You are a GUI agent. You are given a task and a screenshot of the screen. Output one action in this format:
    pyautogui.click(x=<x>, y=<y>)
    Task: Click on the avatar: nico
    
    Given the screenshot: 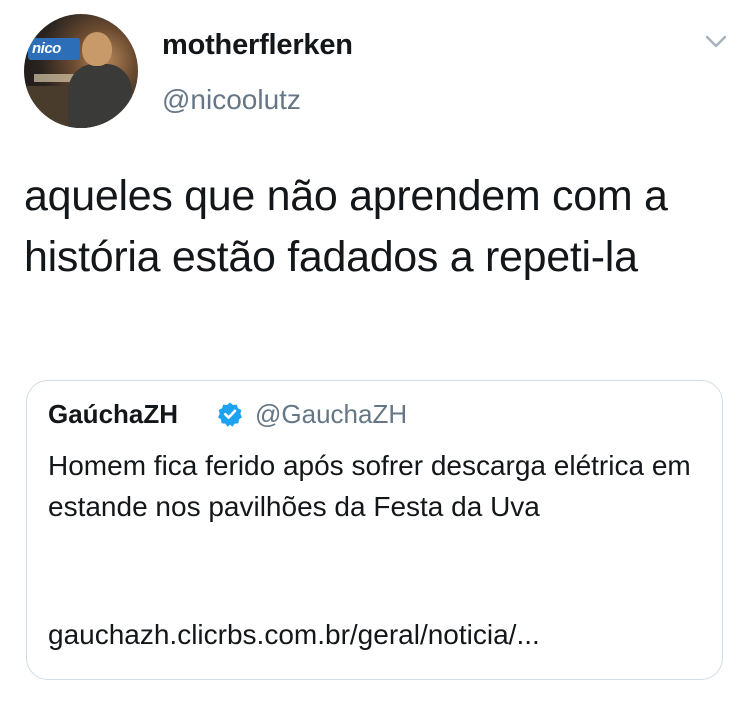 What is the action you would take?
    pyautogui.click(x=81, y=71)
    